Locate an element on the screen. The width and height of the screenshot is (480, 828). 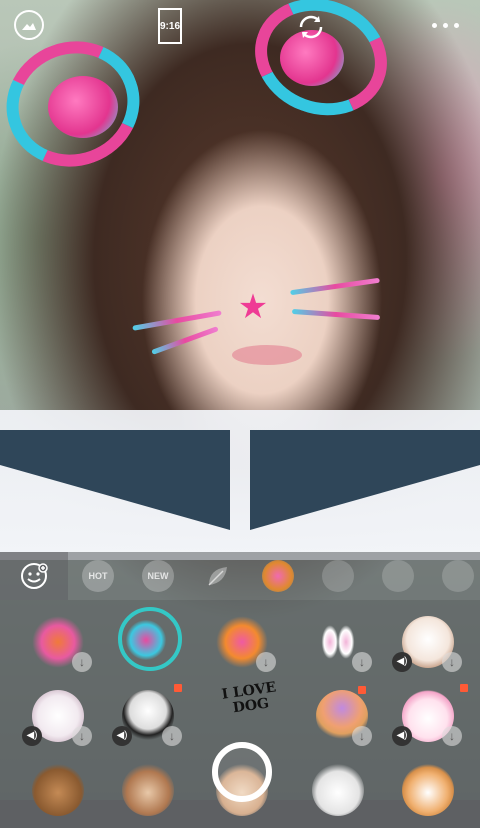
category-pudding is located at coordinates (398, 576).